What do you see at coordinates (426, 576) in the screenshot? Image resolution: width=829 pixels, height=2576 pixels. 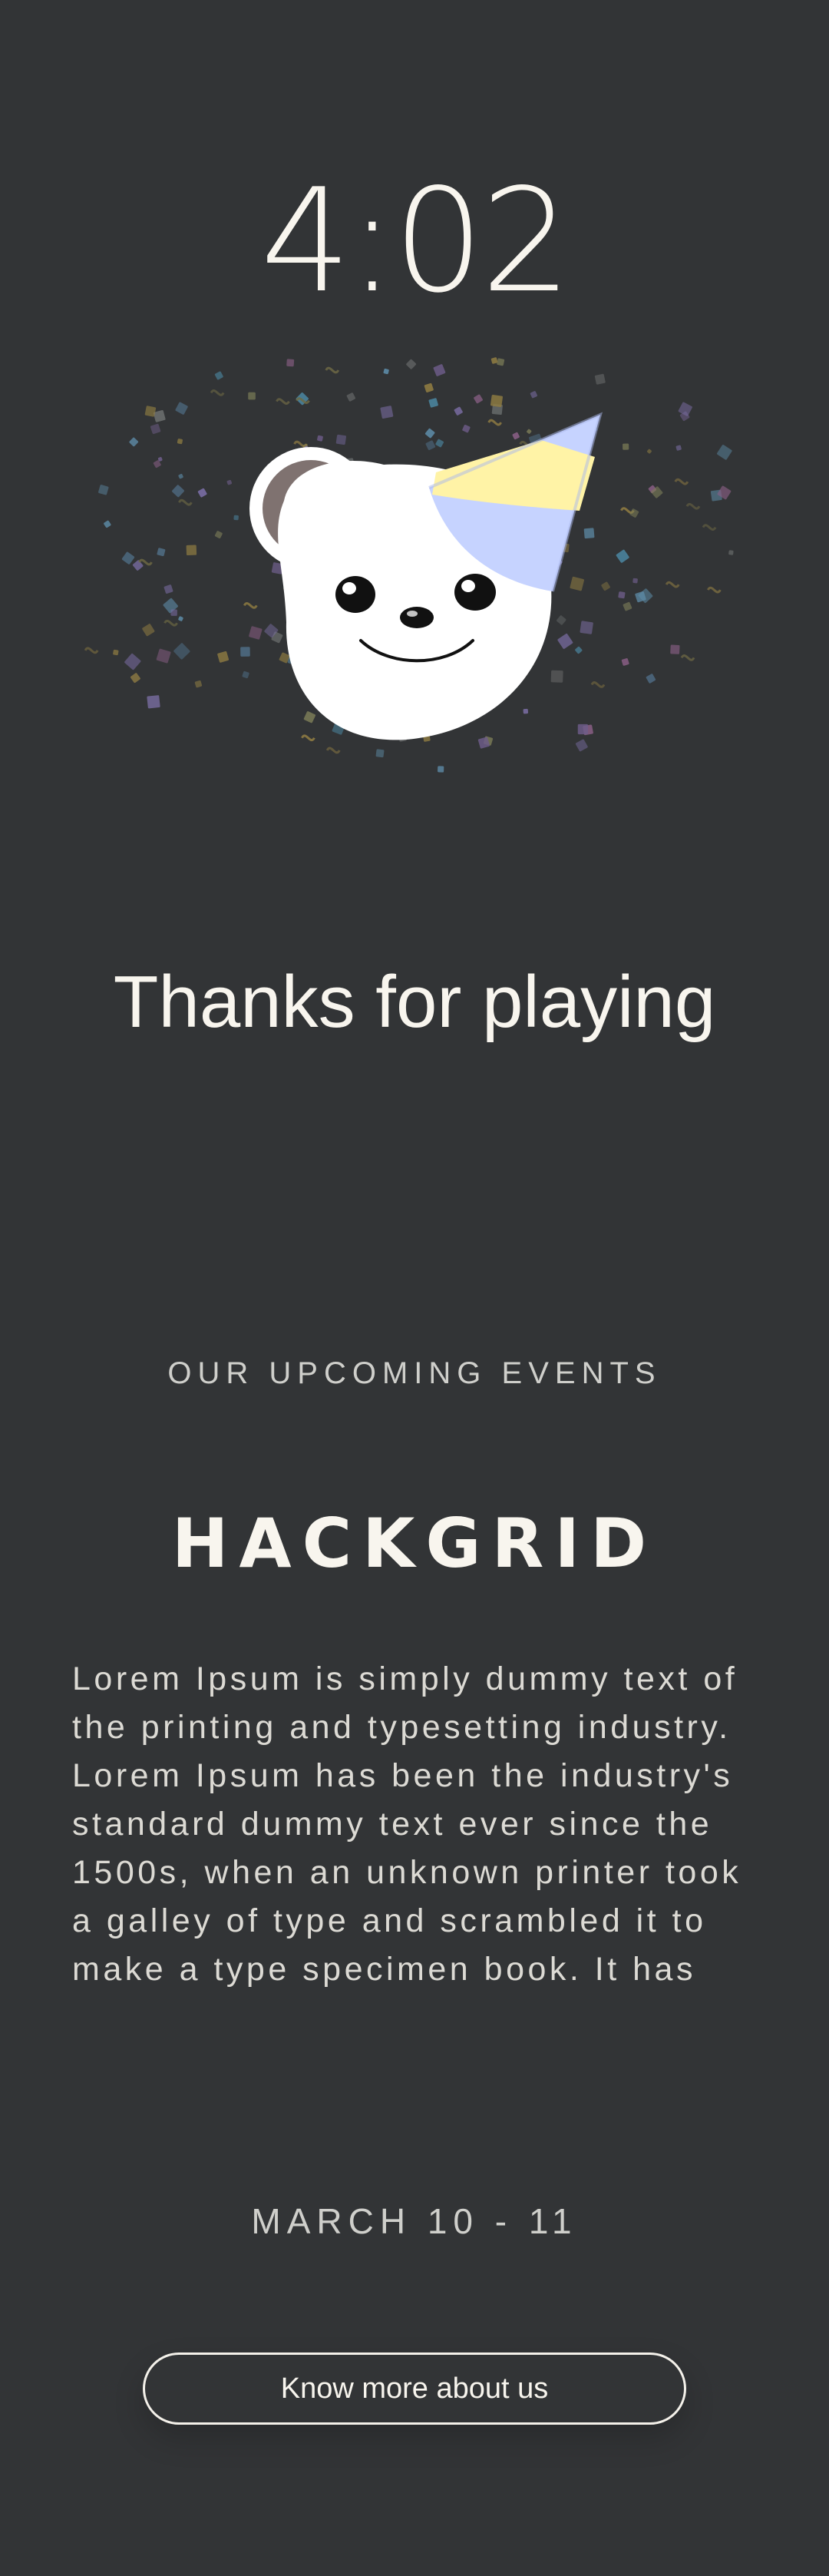 I see `party-bear-icon` at bounding box center [426, 576].